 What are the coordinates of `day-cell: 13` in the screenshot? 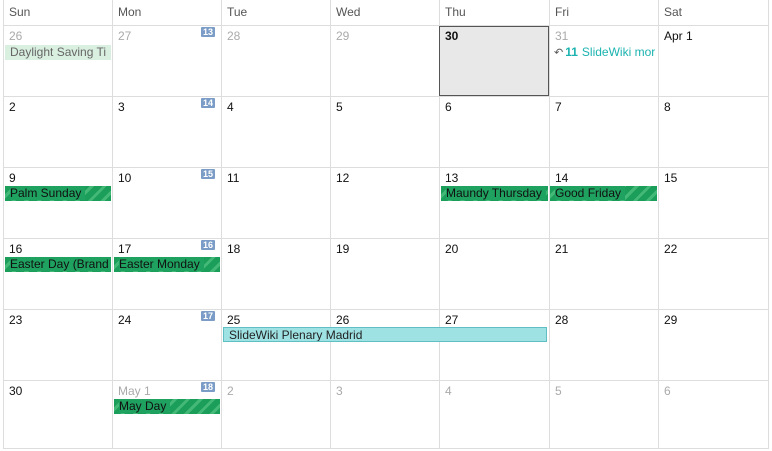 It's located at (494, 203).